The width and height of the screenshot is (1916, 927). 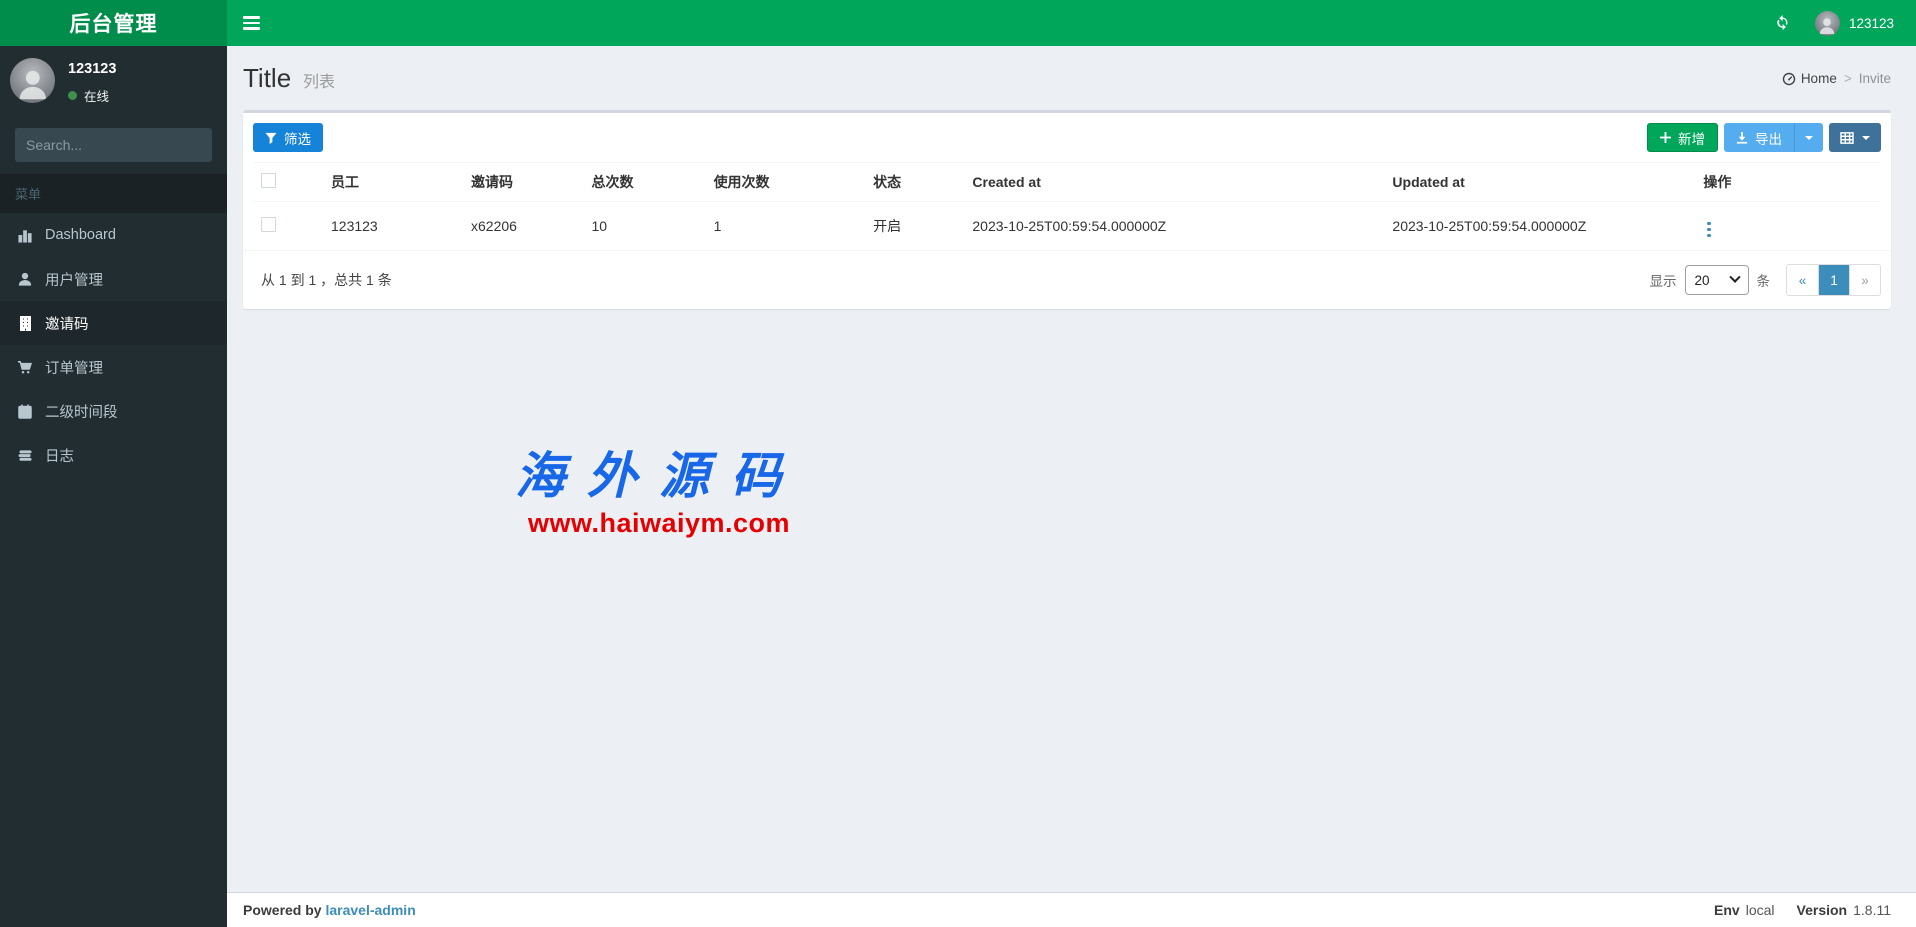 What do you see at coordinates (659, 523) in the screenshot?
I see `watermark-url: www.haiwaiym.com` at bounding box center [659, 523].